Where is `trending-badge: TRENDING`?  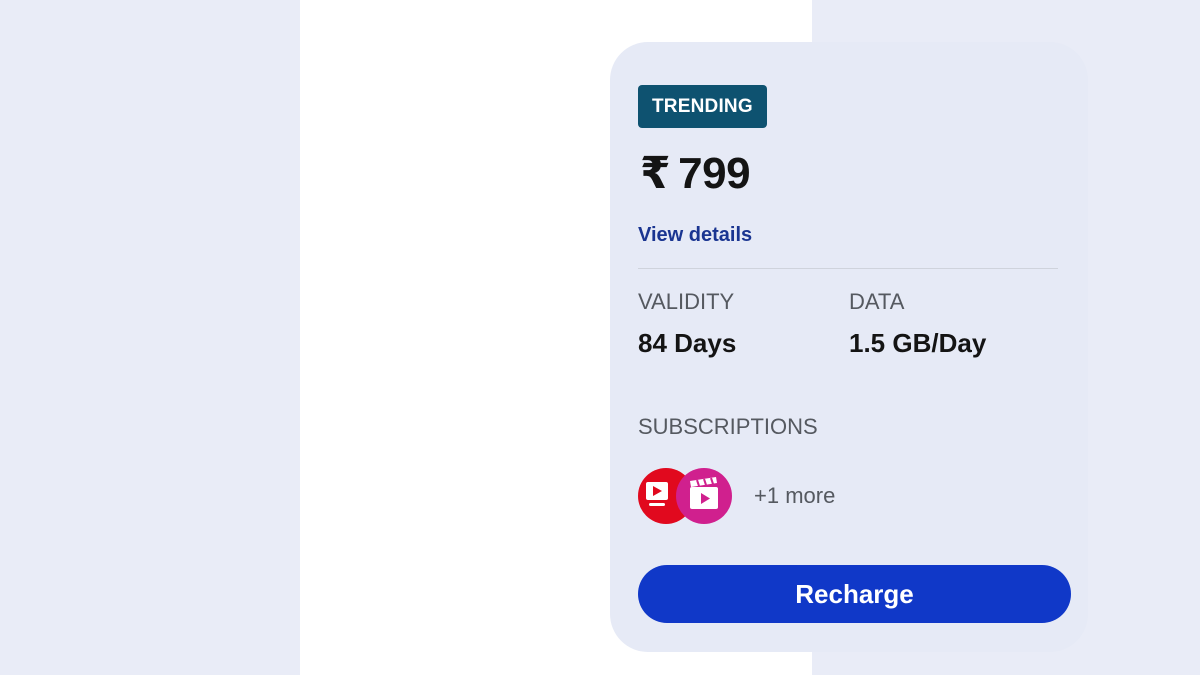 trending-badge: TRENDING is located at coordinates (702, 106).